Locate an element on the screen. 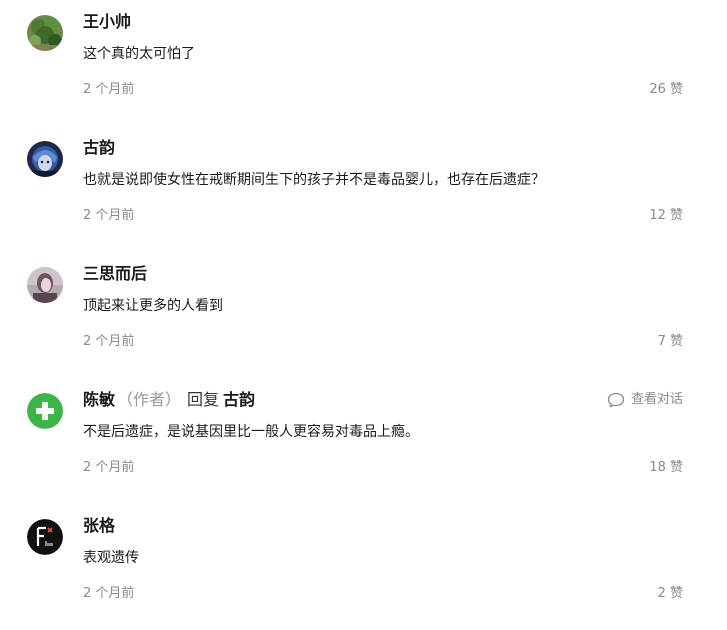  plant-photo-avatar-icon is located at coordinates (45, 33).